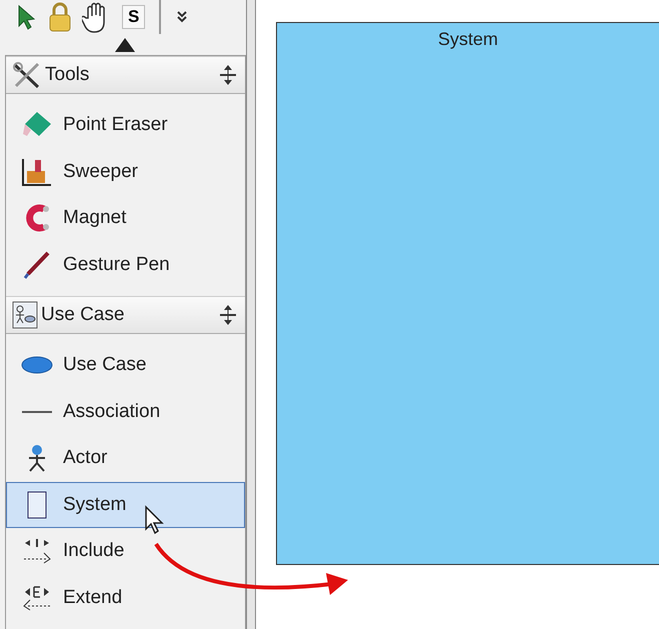 The image size is (659, 629). I want to click on palette-item: Sweeper, so click(125, 171).